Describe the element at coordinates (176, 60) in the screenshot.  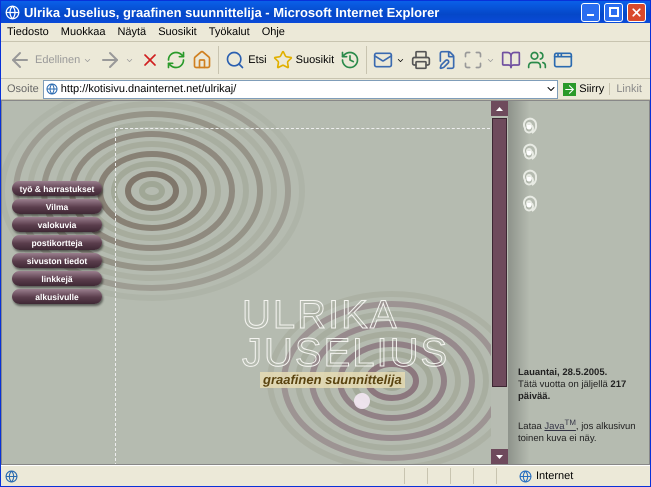
I see `refresh-icon` at that location.